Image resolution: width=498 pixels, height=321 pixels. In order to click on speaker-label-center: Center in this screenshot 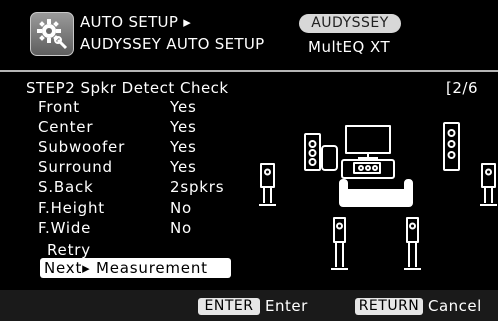, I will do `click(66, 127)`.